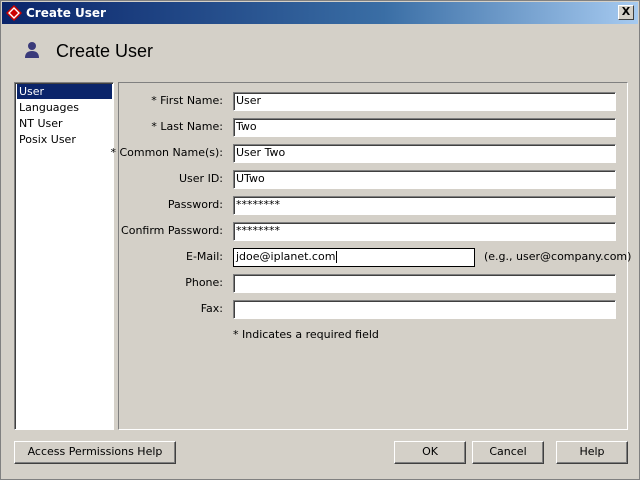 The height and width of the screenshot is (480, 640). What do you see at coordinates (201, 178) in the screenshot?
I see `user-id-label: User ID:` at bounding box center [201, 178].